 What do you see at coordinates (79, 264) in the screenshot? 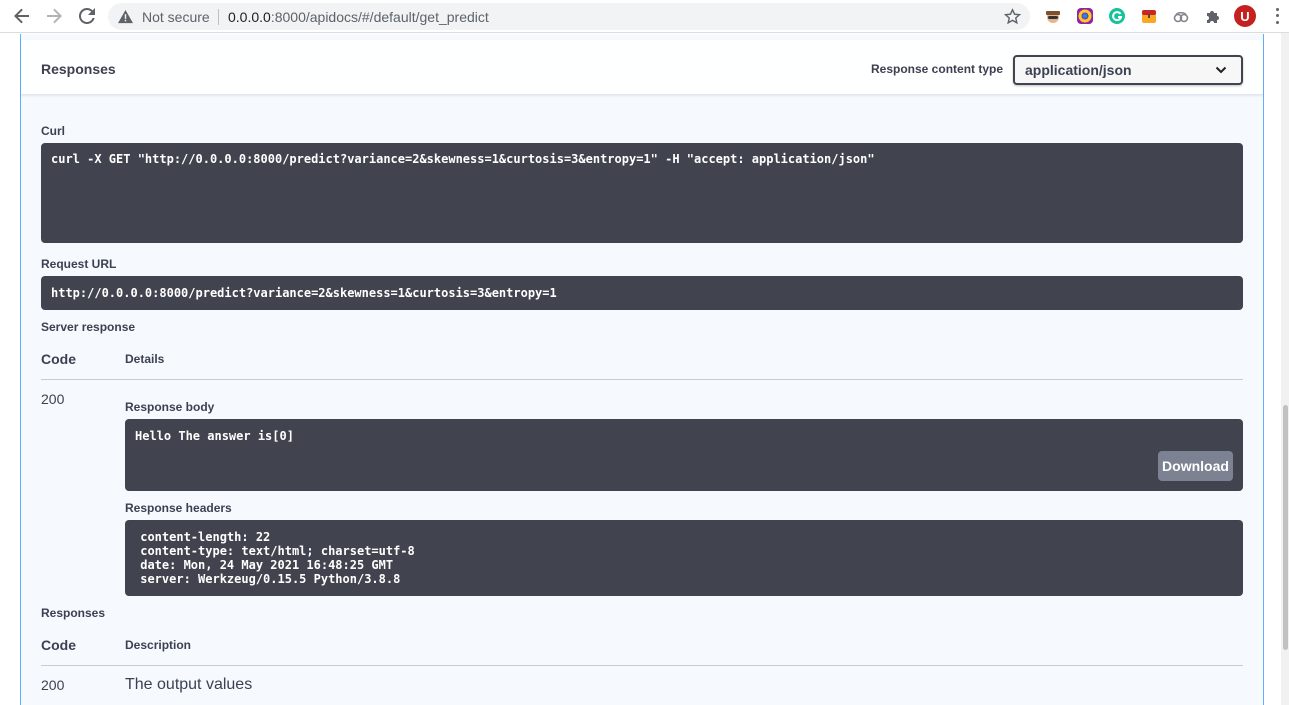
I see `request-url-label: Request URL` at bounding box center [79, 264].